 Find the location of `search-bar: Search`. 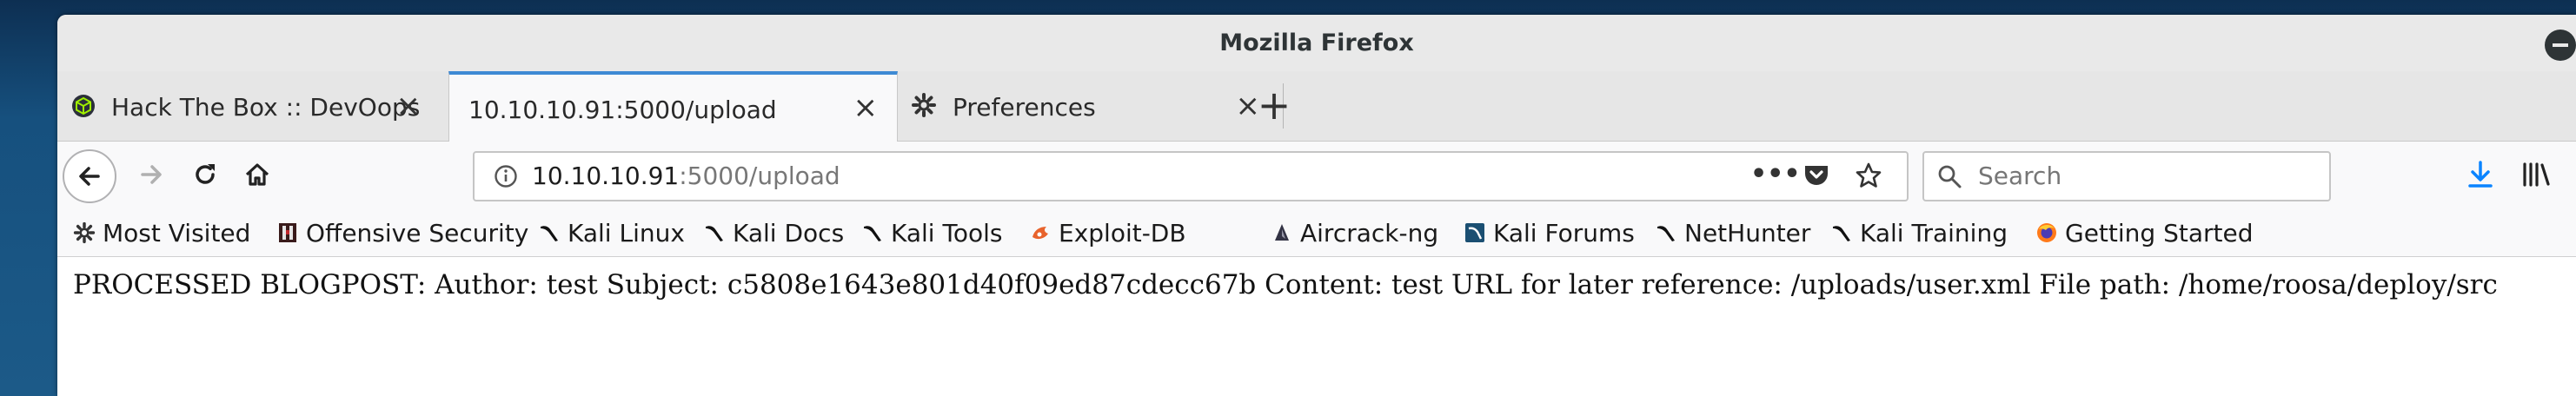

search-bar: Search is located at coordinates (2126, 176).